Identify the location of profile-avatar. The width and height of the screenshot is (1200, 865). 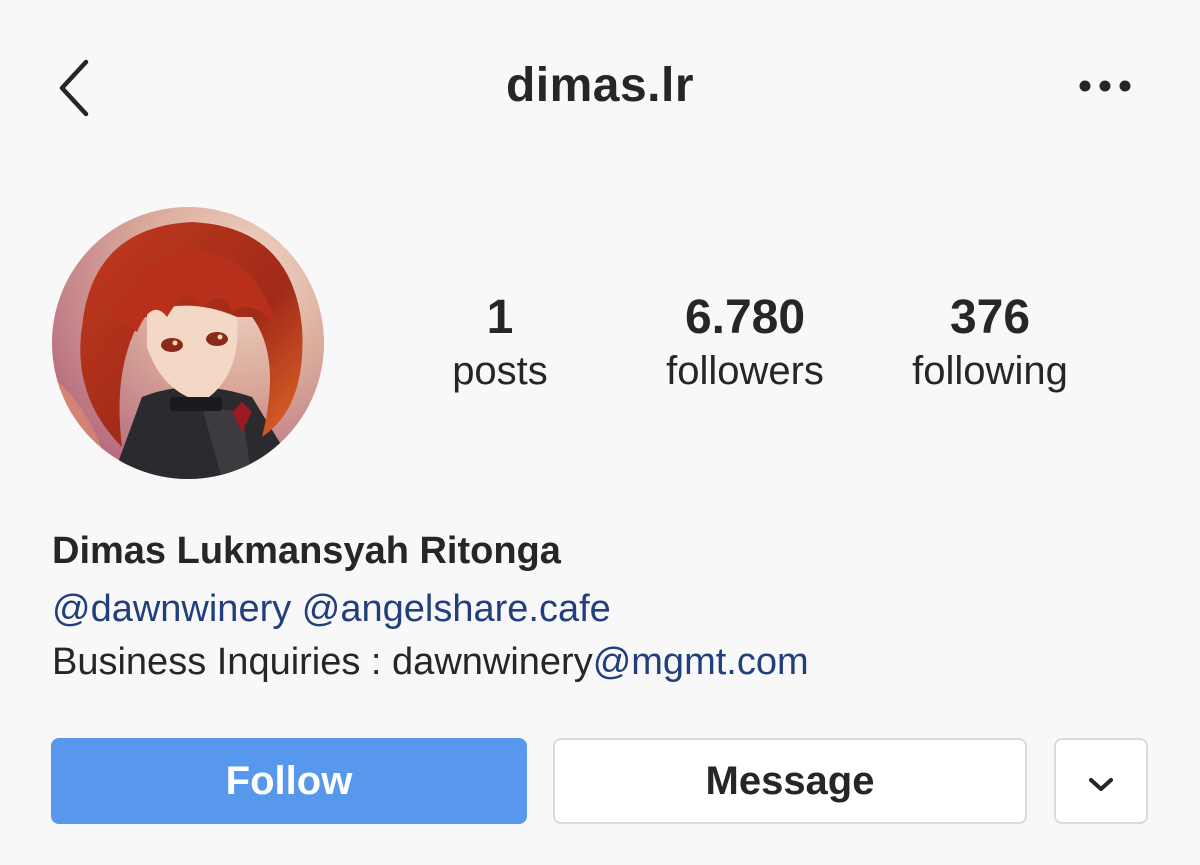
(188, 343).